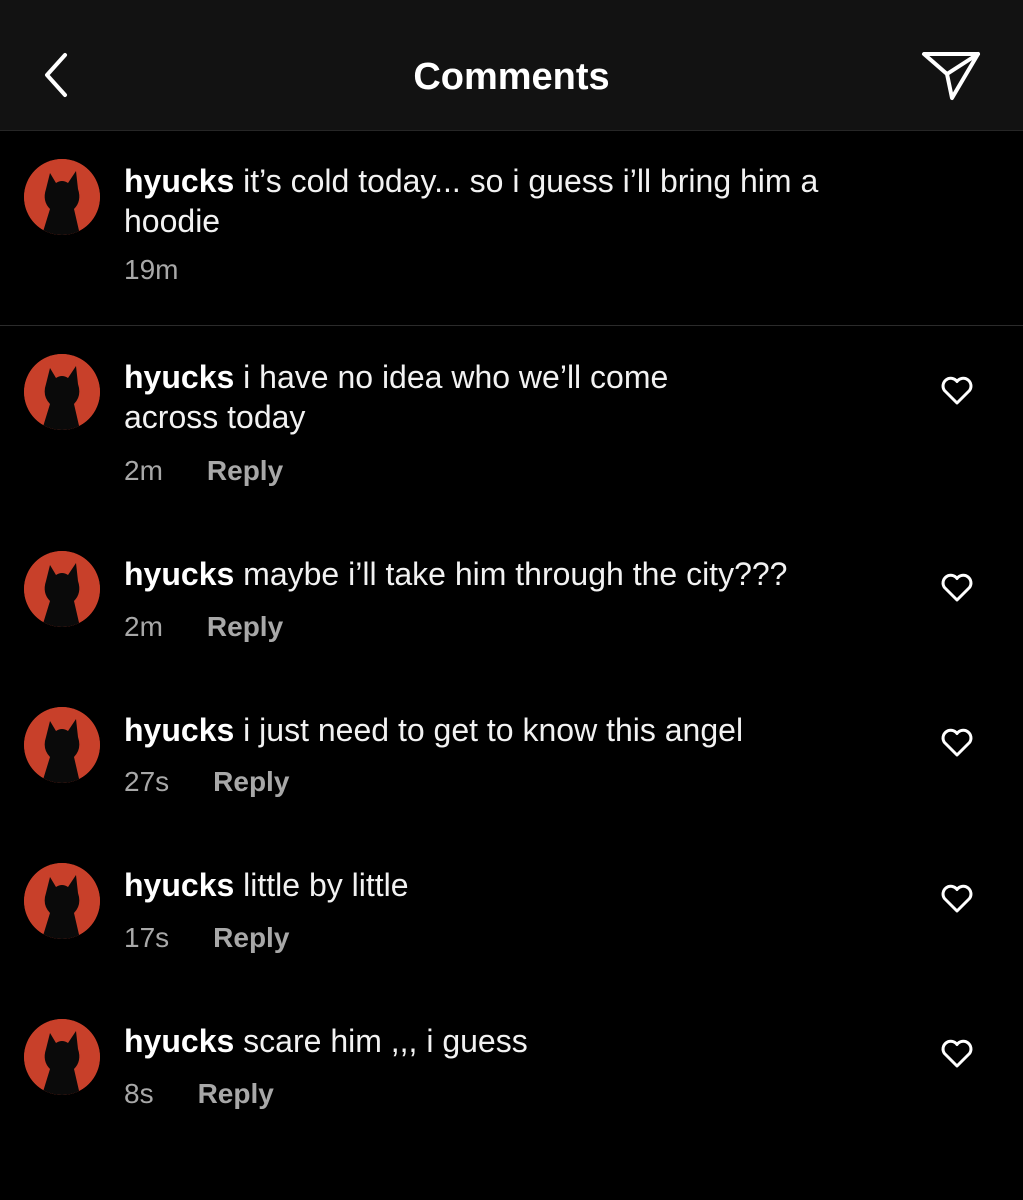  Describe the element at coordinates (511, 77) in the screenshot. I see `page-title: Comments` at that location.